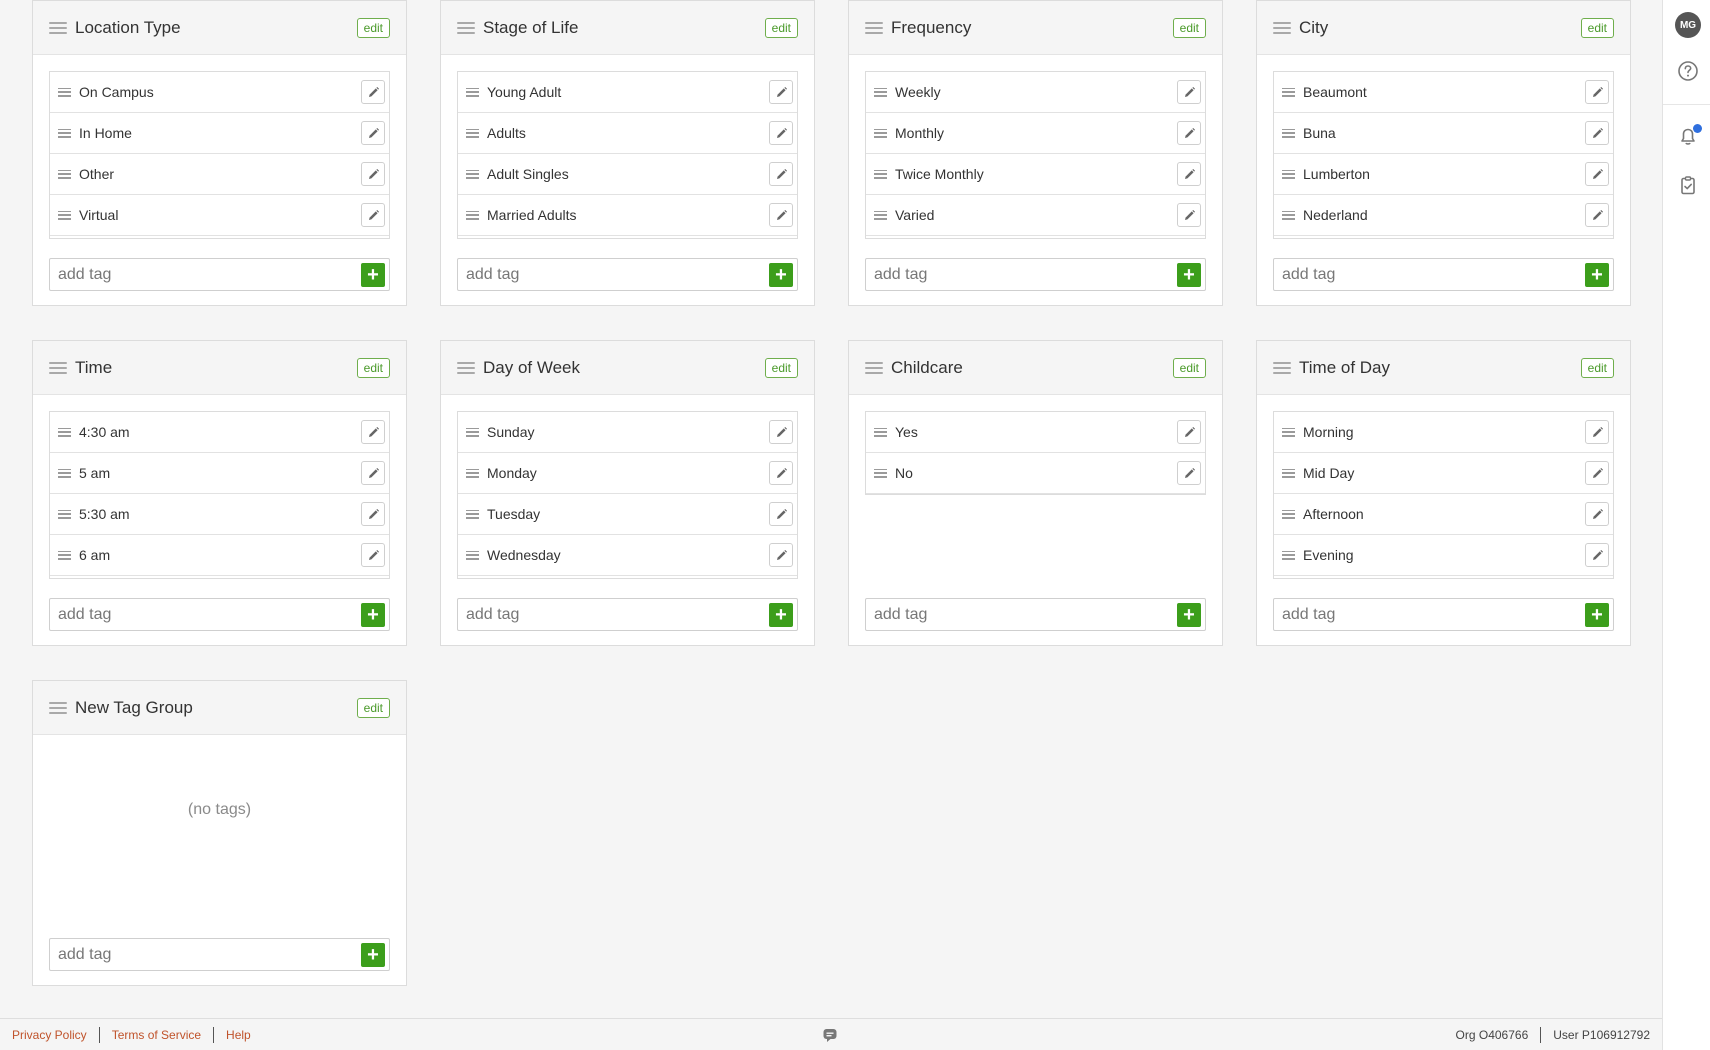 The height and width of the screenshot is (1050, 1710). What do you see at coordinates (1035, 174) in the screenshot?
I see `tag-item: Twice Monthly` at bounding box center [1035, 174].